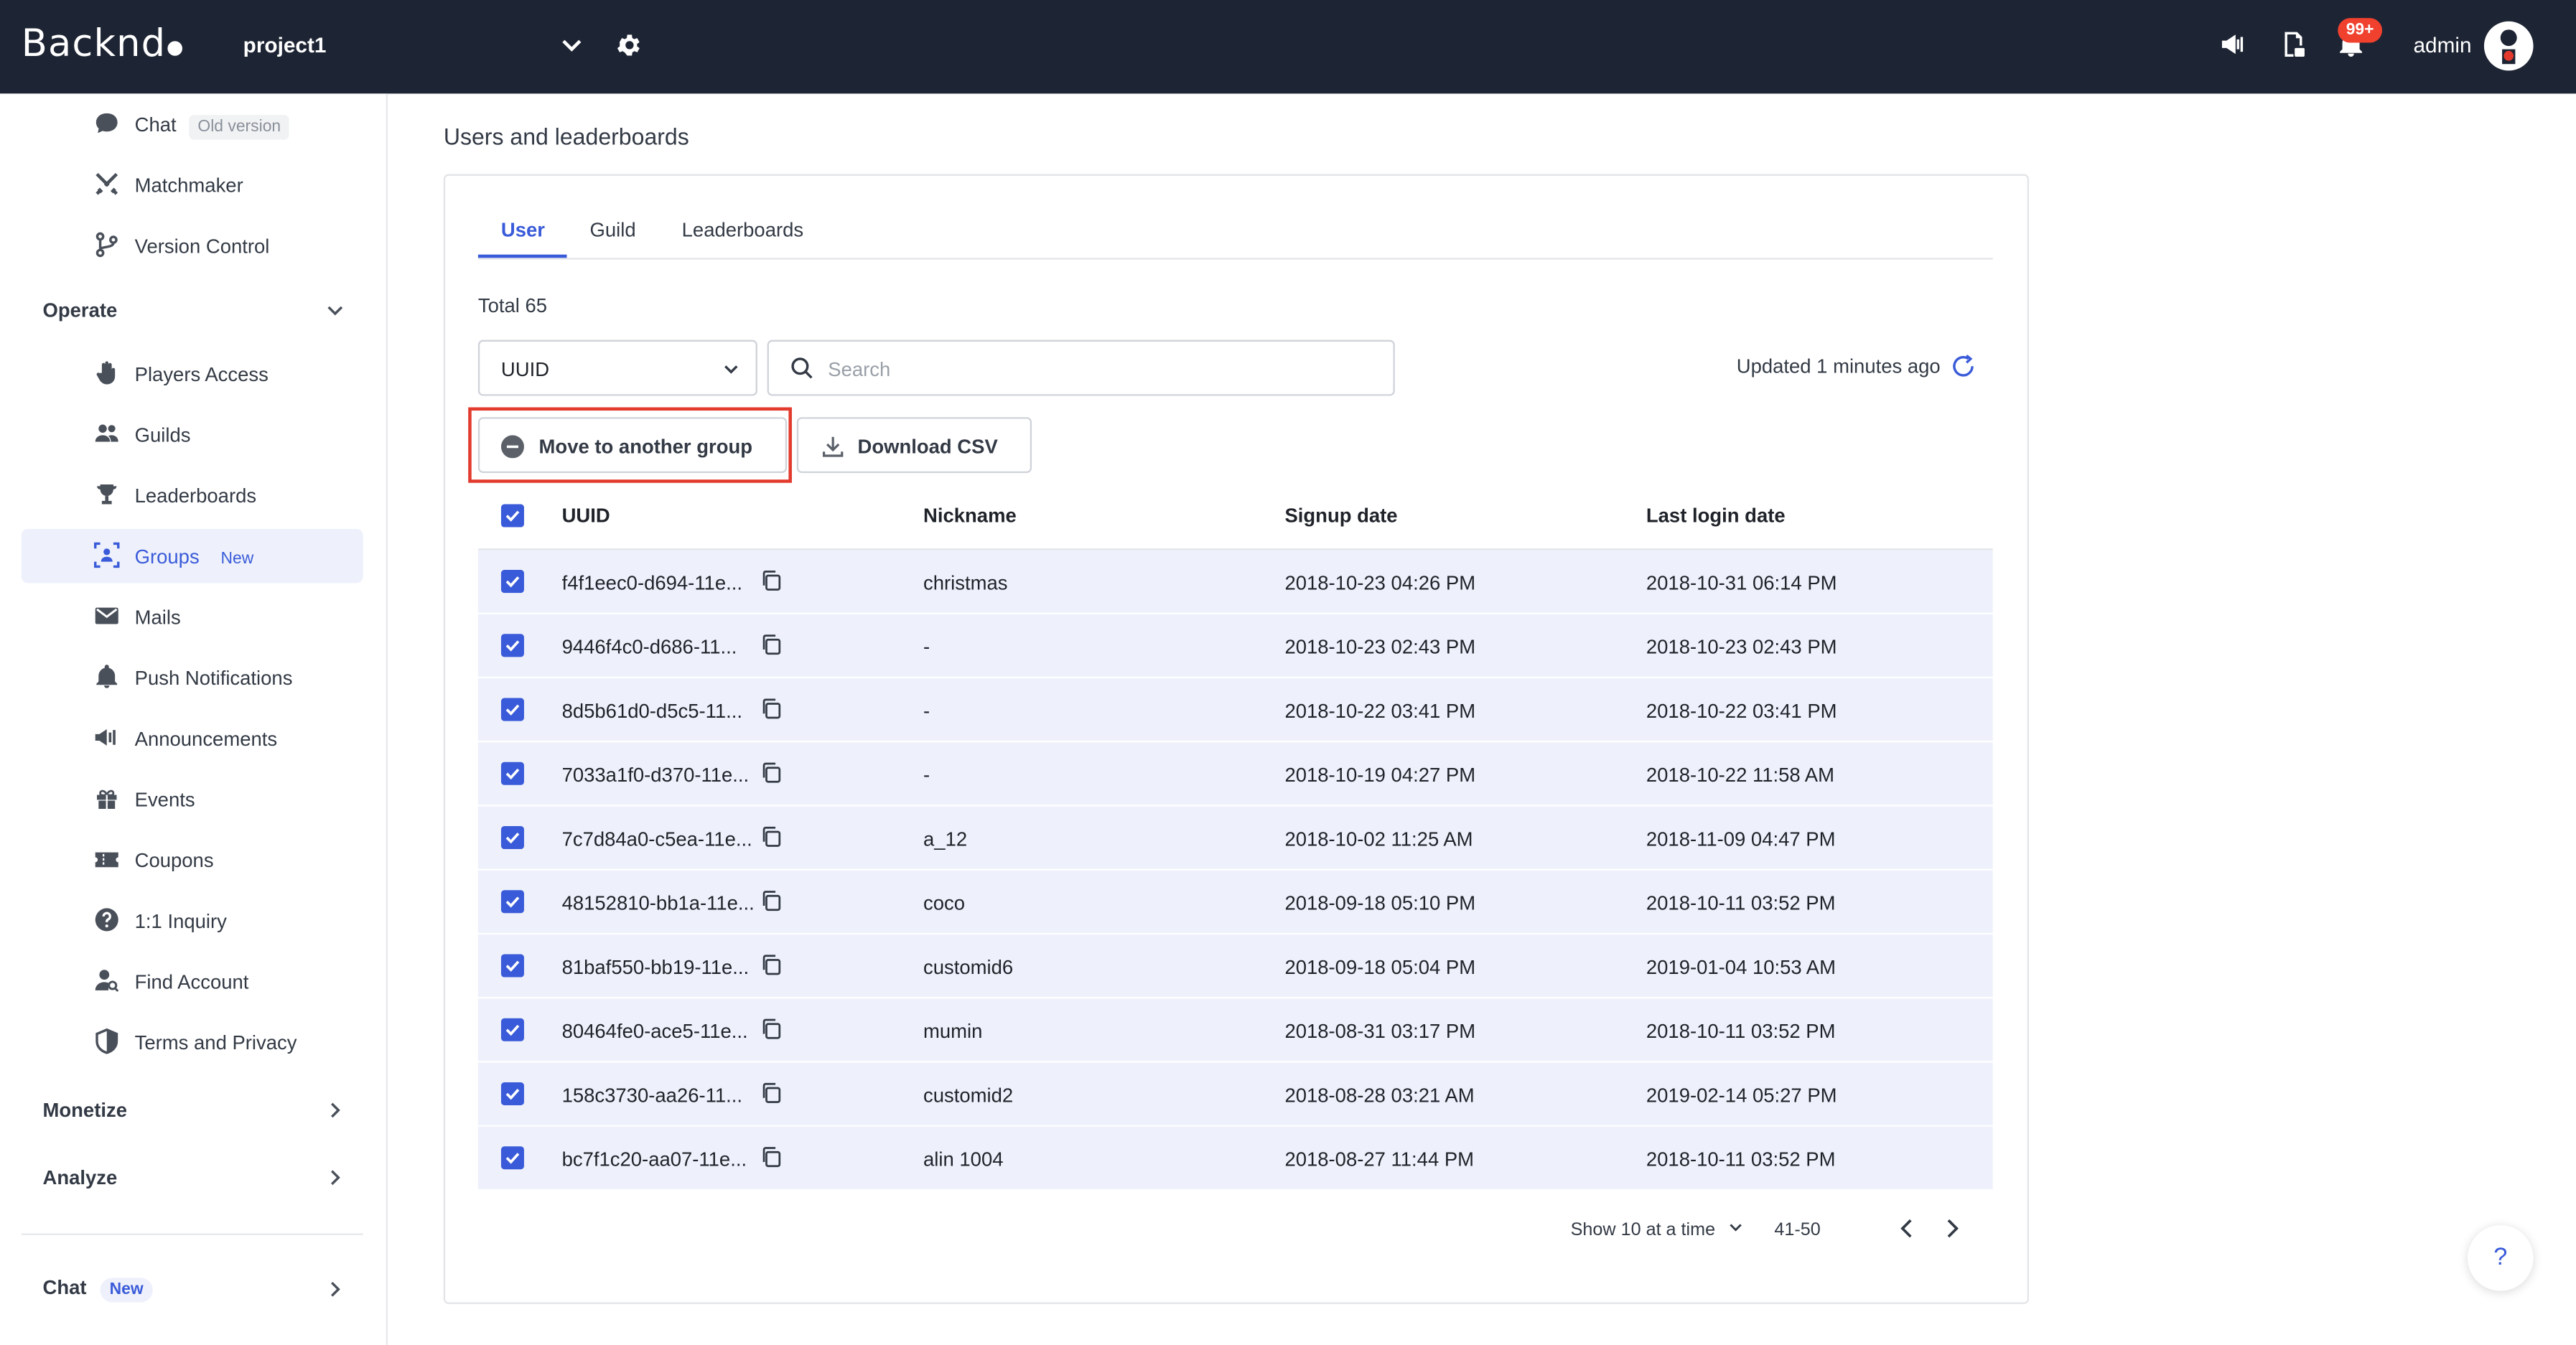  I want to click on help-button: ?, so click(2501, 1258).